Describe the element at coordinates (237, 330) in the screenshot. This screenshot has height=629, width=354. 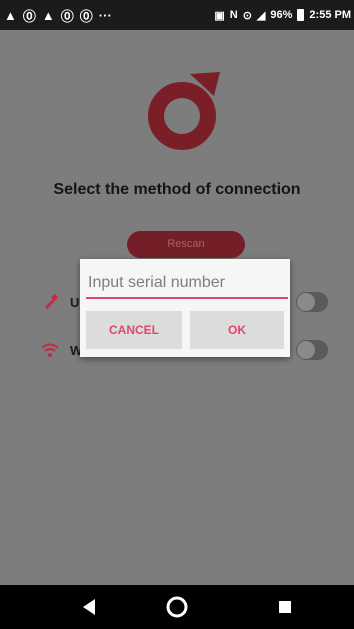
I see `ok-button: OK` at that location.